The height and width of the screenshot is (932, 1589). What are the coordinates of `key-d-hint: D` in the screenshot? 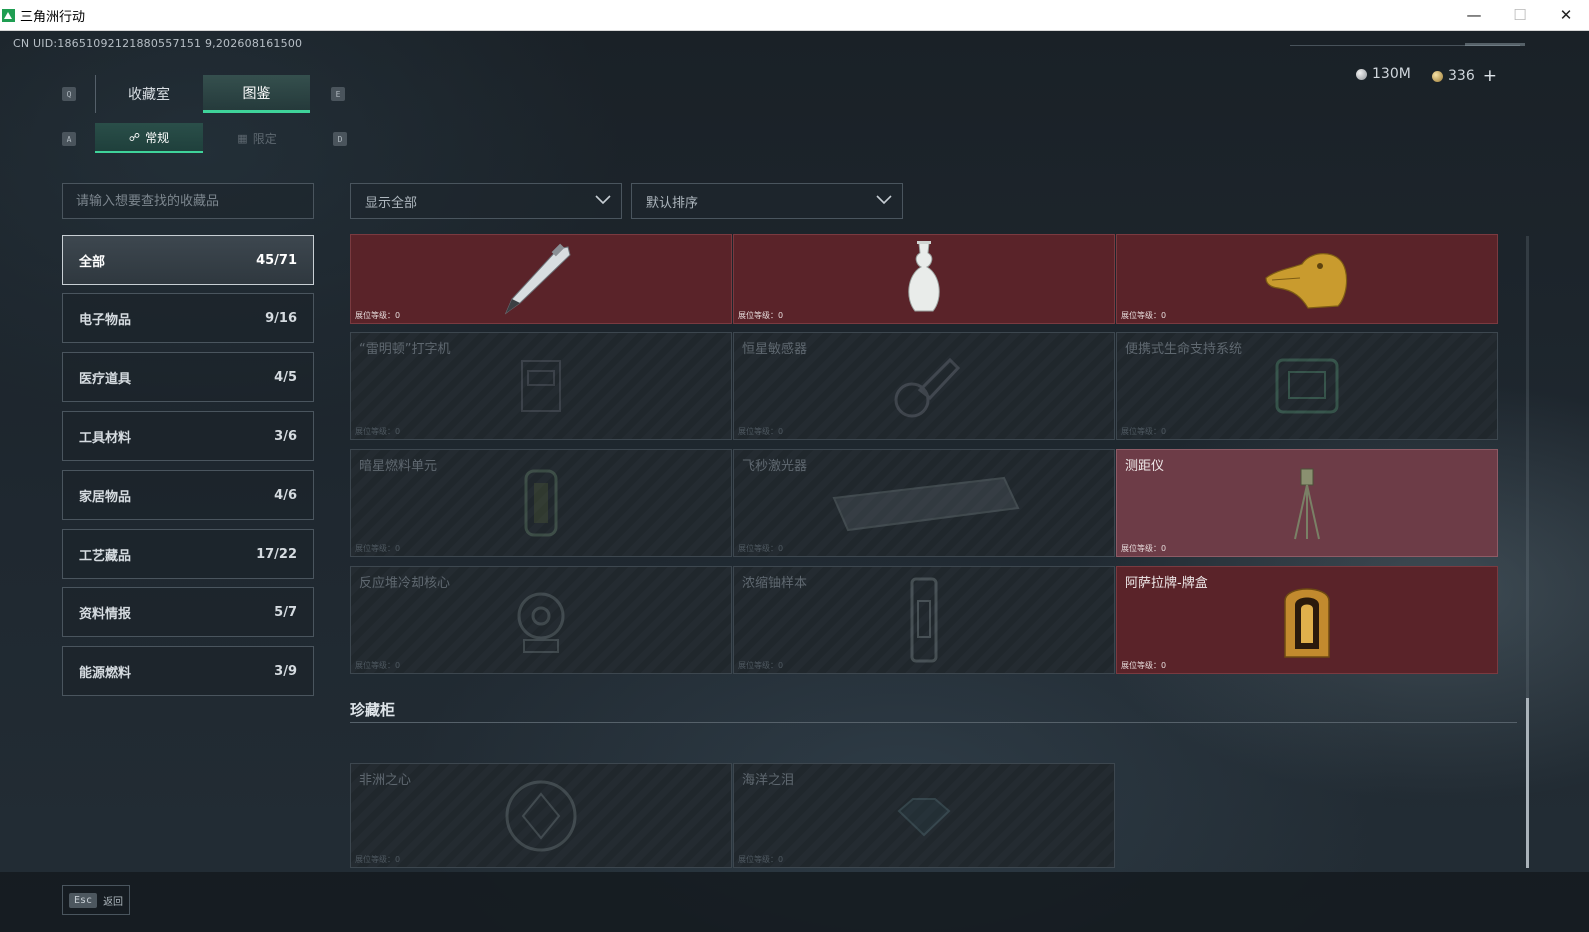 It's located at (340, 139).